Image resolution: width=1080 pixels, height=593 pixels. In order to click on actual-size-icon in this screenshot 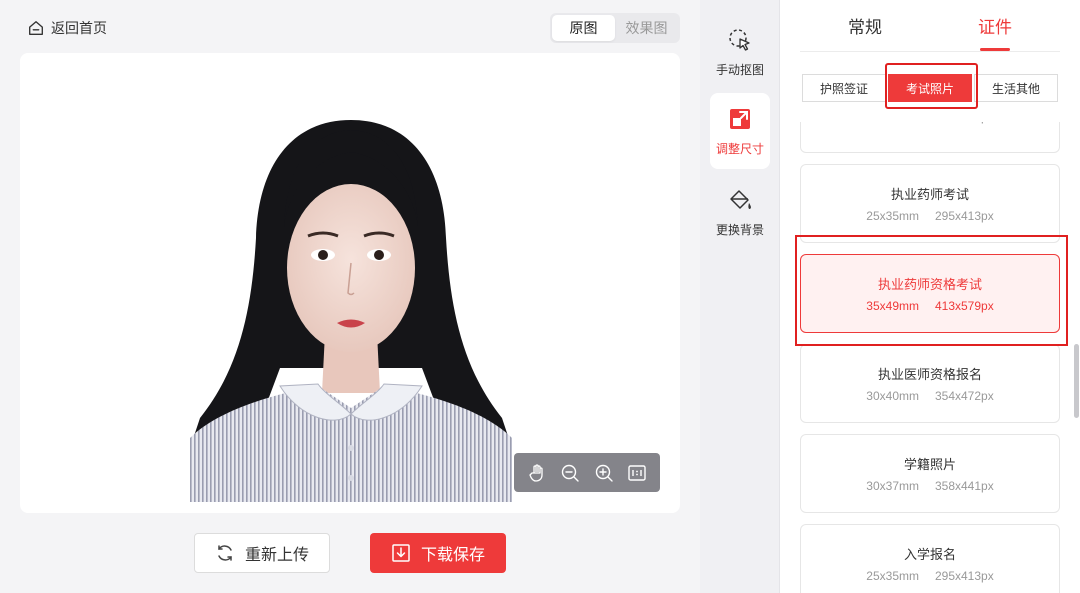, I will do `click(637, 473)`.